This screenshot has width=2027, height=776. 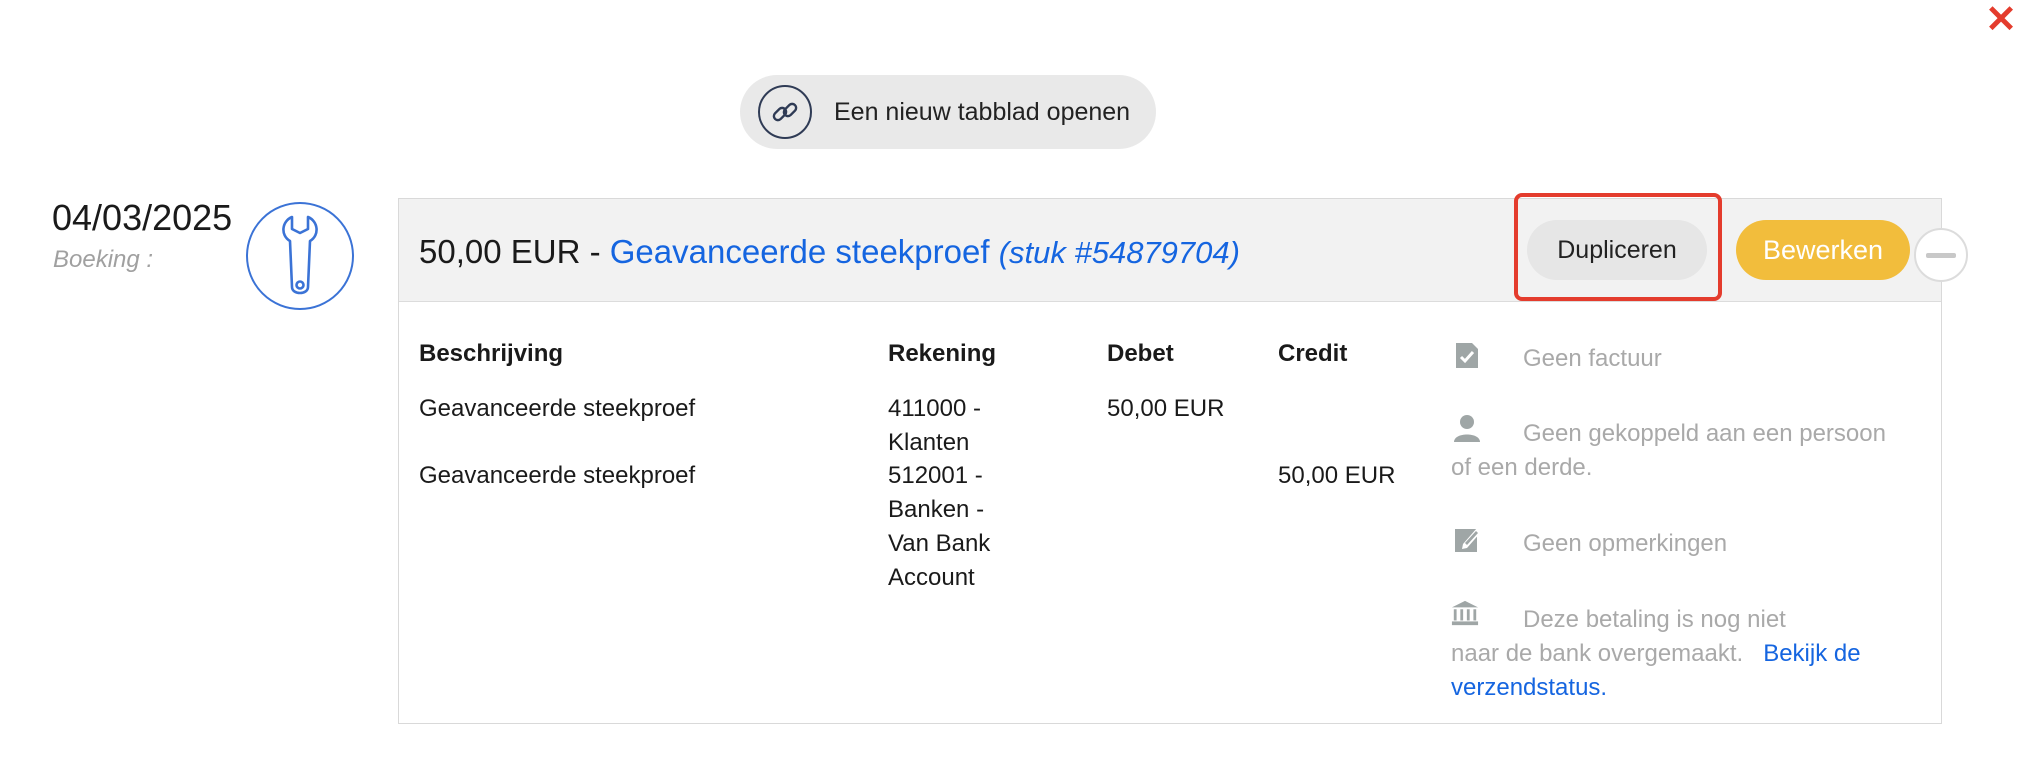 I want to click on person-status-line2: of een derde., so click(x=1522, y=467).